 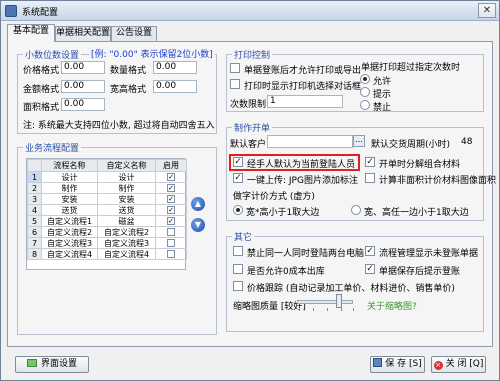 What do you see at coordinates (126, 232) in the screenshot?
I see `workflow-custom-cell: 自定义流程2` at bounding box center [126, 232].